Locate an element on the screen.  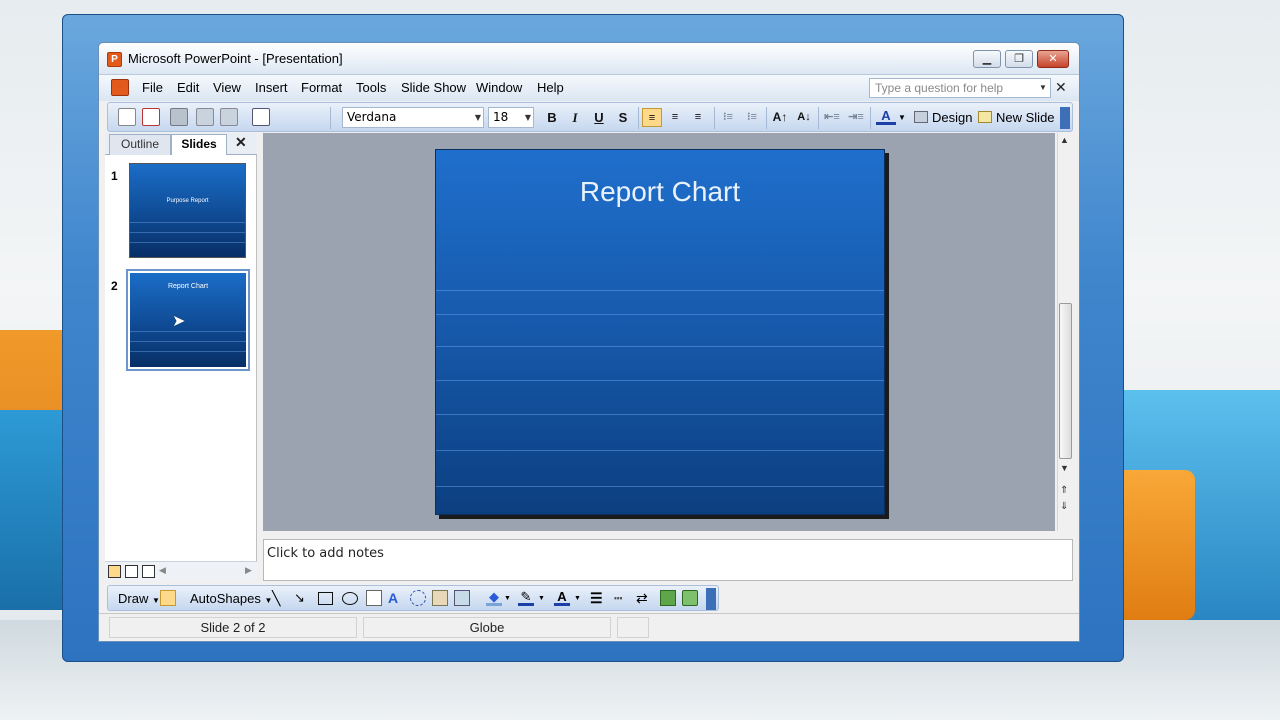
scroll-right-icon: ▶ is located at coordinates (248, 570).